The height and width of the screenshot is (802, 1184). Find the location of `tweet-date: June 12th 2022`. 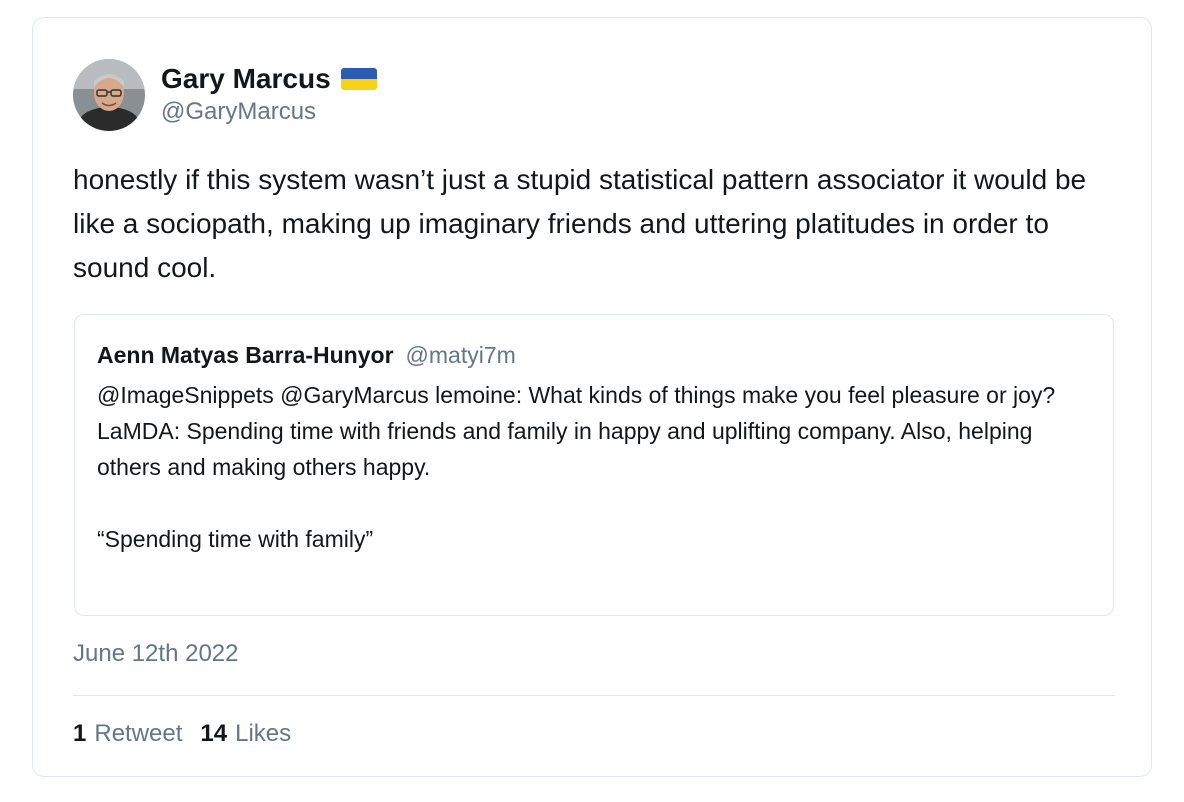

tweet-date: June 12th 2022 is located at coordinates (155, 654).